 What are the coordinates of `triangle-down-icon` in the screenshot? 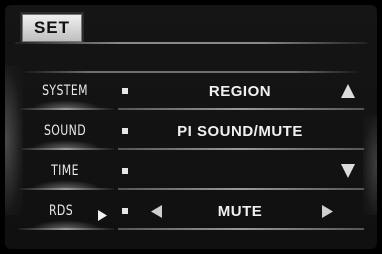 It's located at (348, 171).